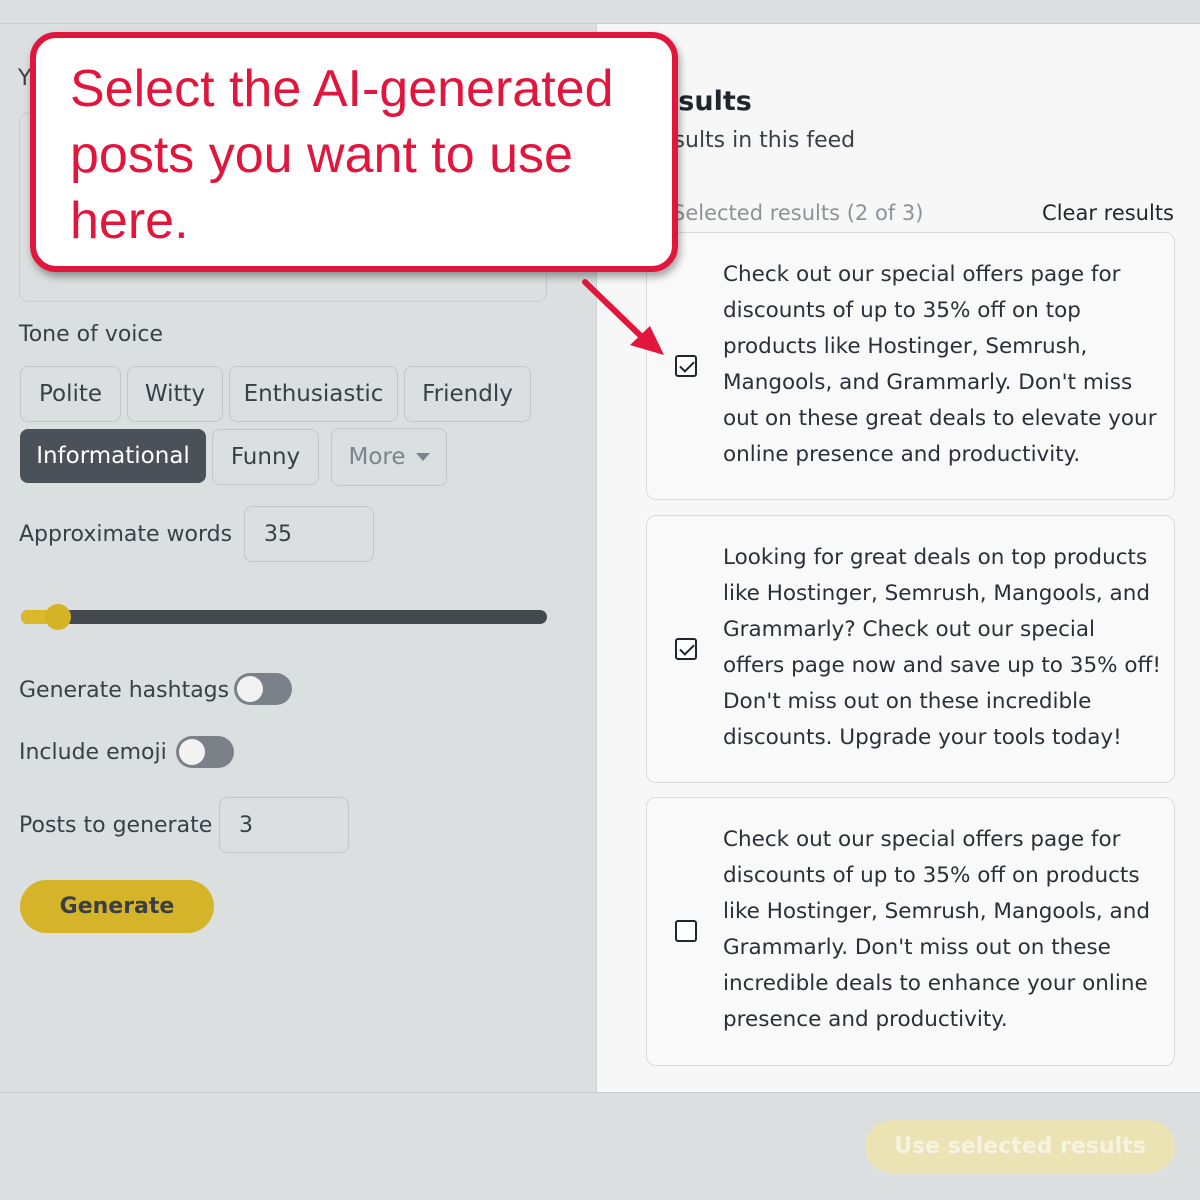  Describe the element at coordinates (758, 140) in the screenshot. I see `results-subtitle: esults in this feed` at that location.